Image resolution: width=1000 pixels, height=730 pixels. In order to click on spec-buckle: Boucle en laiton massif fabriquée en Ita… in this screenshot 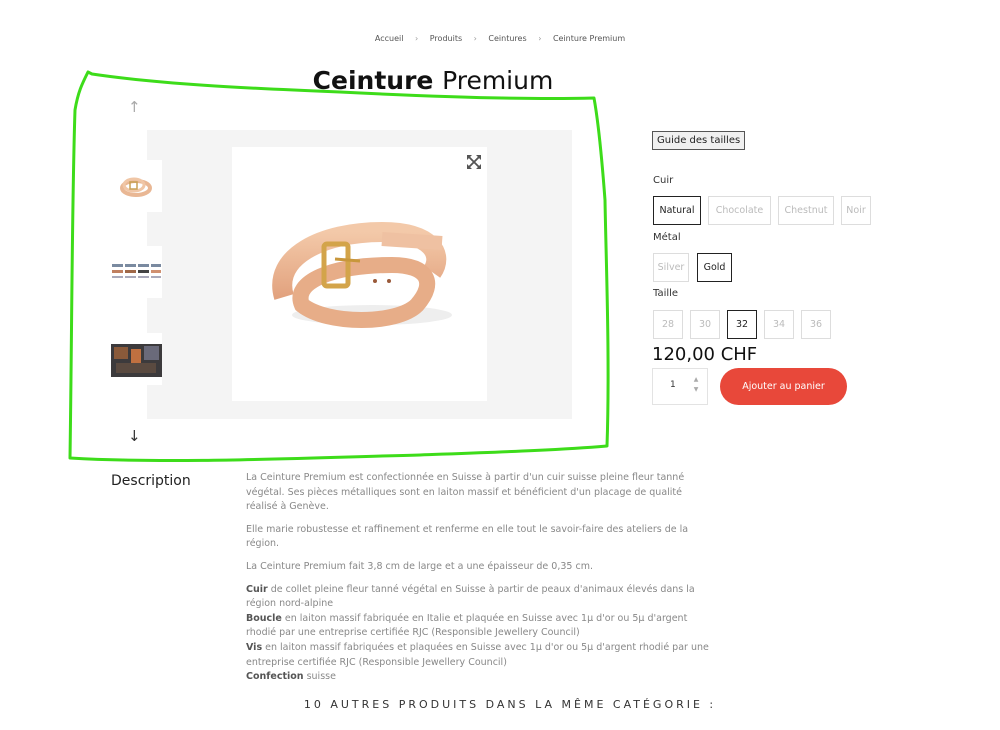, I will do `click(479, 626)`.